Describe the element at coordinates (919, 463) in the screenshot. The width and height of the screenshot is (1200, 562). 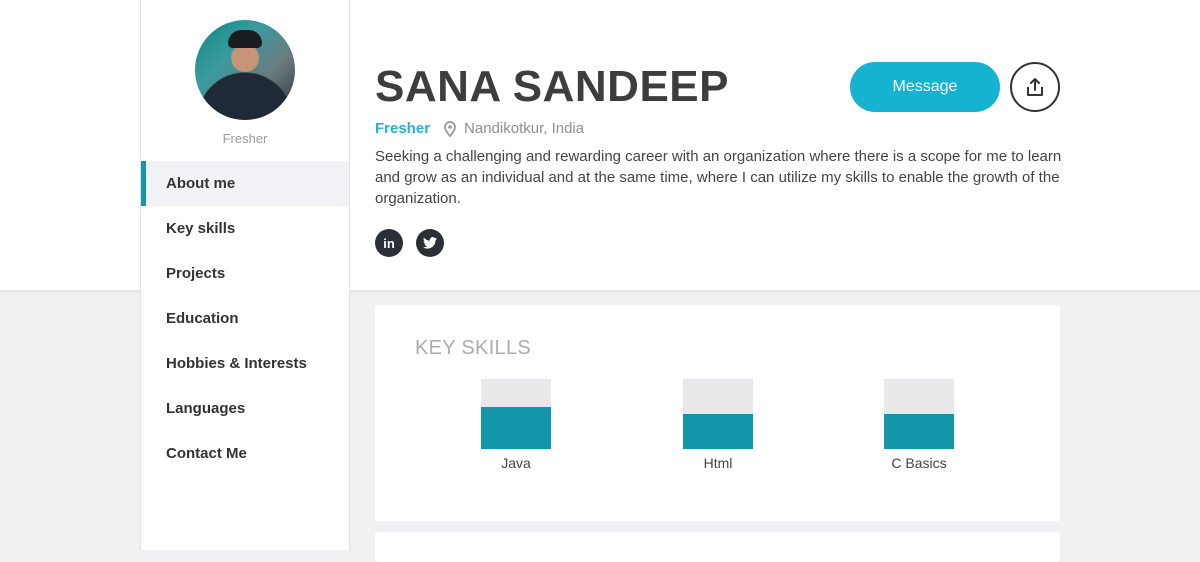
I see `skill-label: C Basics` at that location.